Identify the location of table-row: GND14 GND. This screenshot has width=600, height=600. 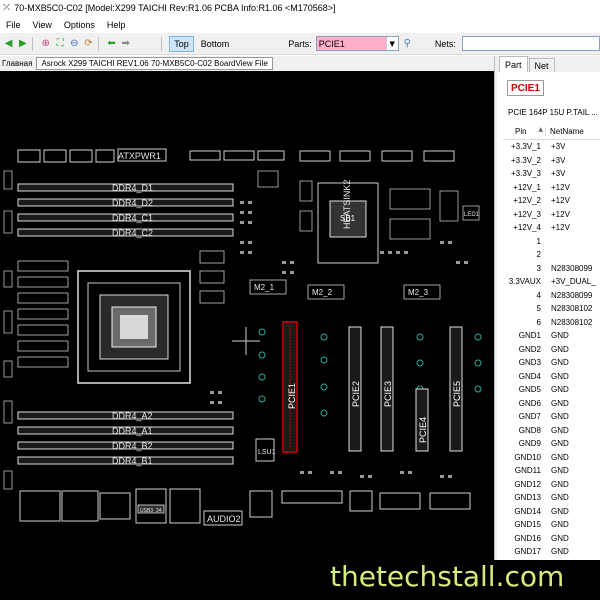
(551, 512).